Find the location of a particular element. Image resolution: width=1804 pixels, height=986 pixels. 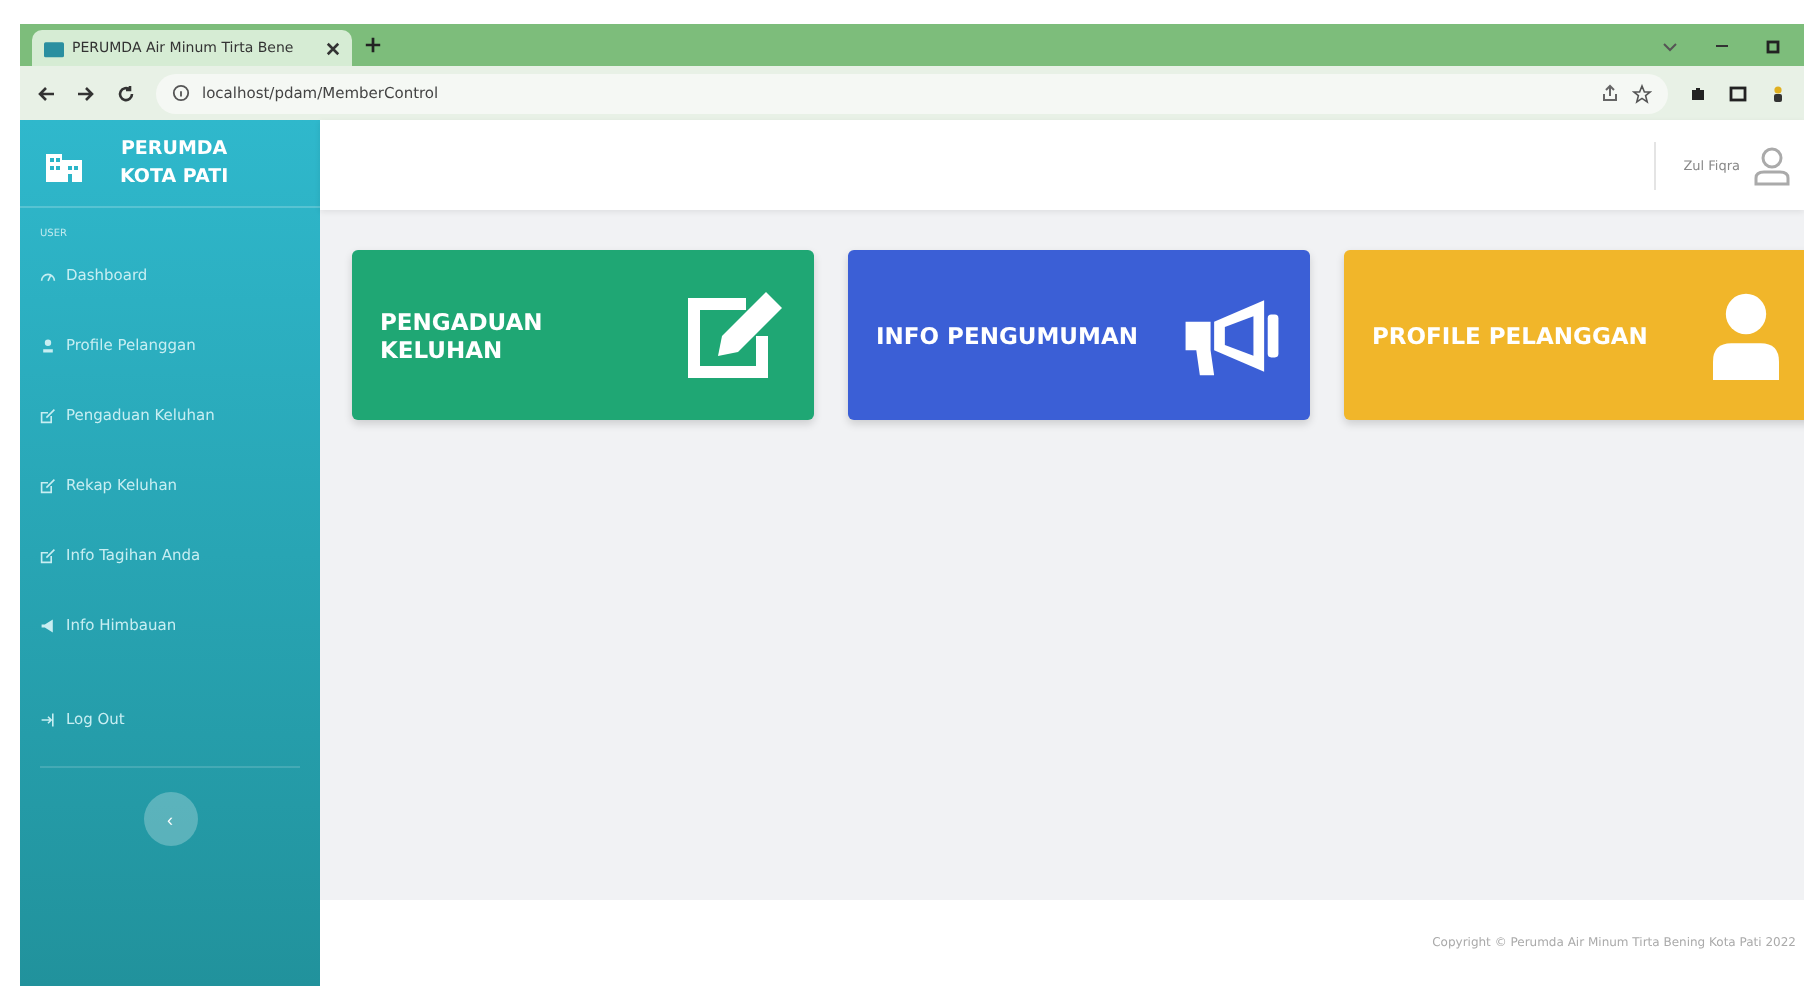

new-tab-icon is located at coordinates (373, 45).